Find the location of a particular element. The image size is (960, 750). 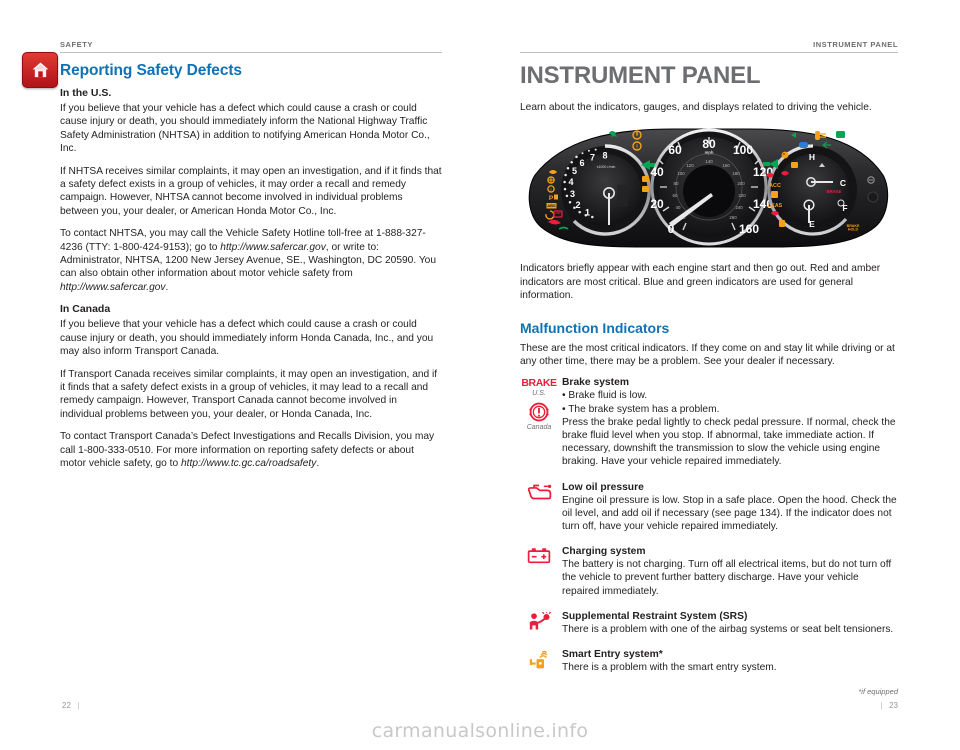

folio-left-number: 22 is located at coordinates (66, 705).